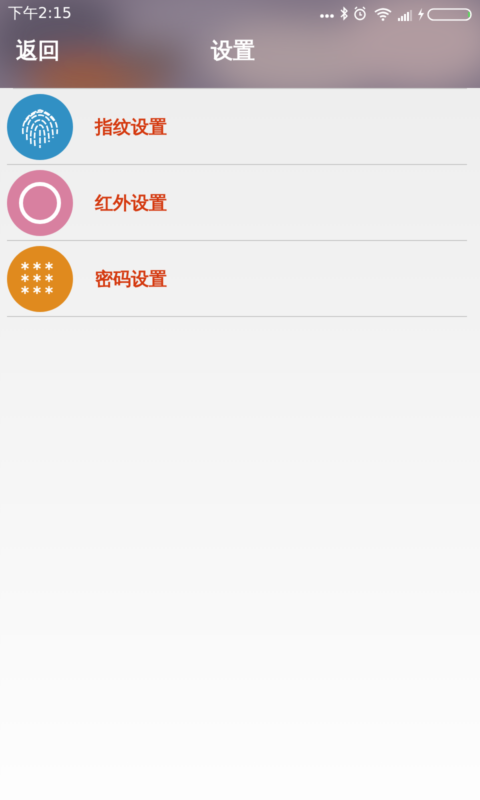 The width and height of the screenshot is (480, 800). I want to click on page-title: 设置, so click(233, 52).